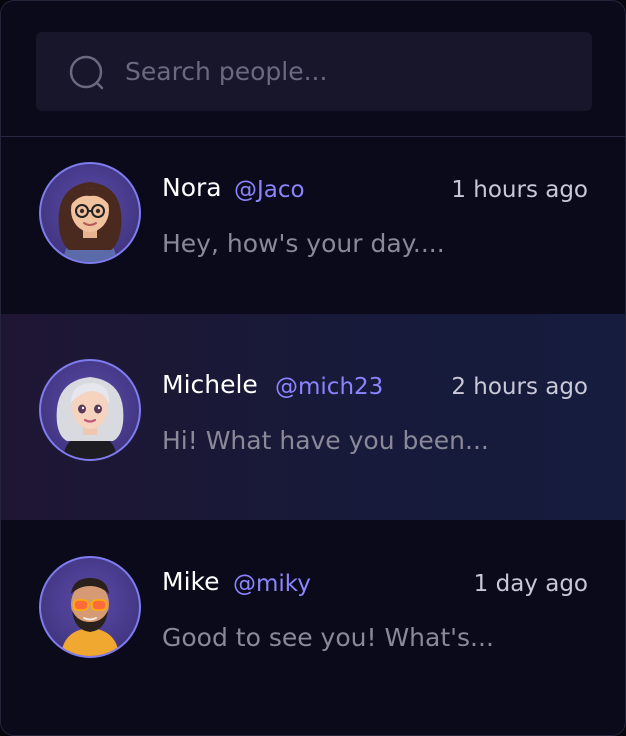  Describe the element at coordinates (530, 584) in the screenshot. I see `message-timestamp: 1 day ago` at that location.